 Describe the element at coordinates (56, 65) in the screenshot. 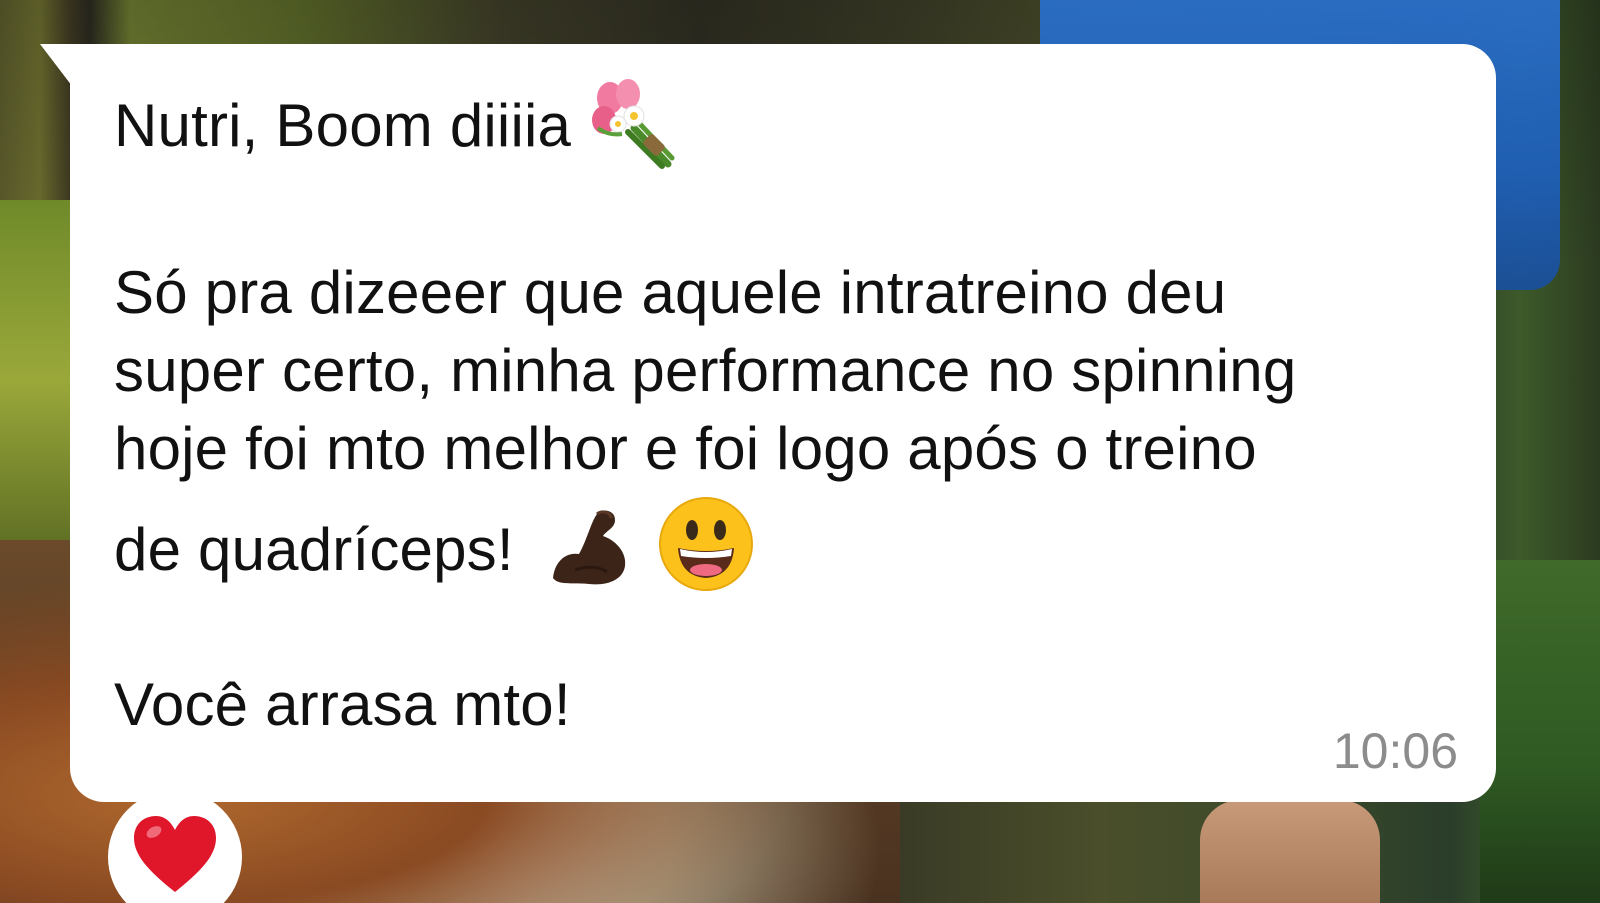

I see `message-bubble-tail` at that location.